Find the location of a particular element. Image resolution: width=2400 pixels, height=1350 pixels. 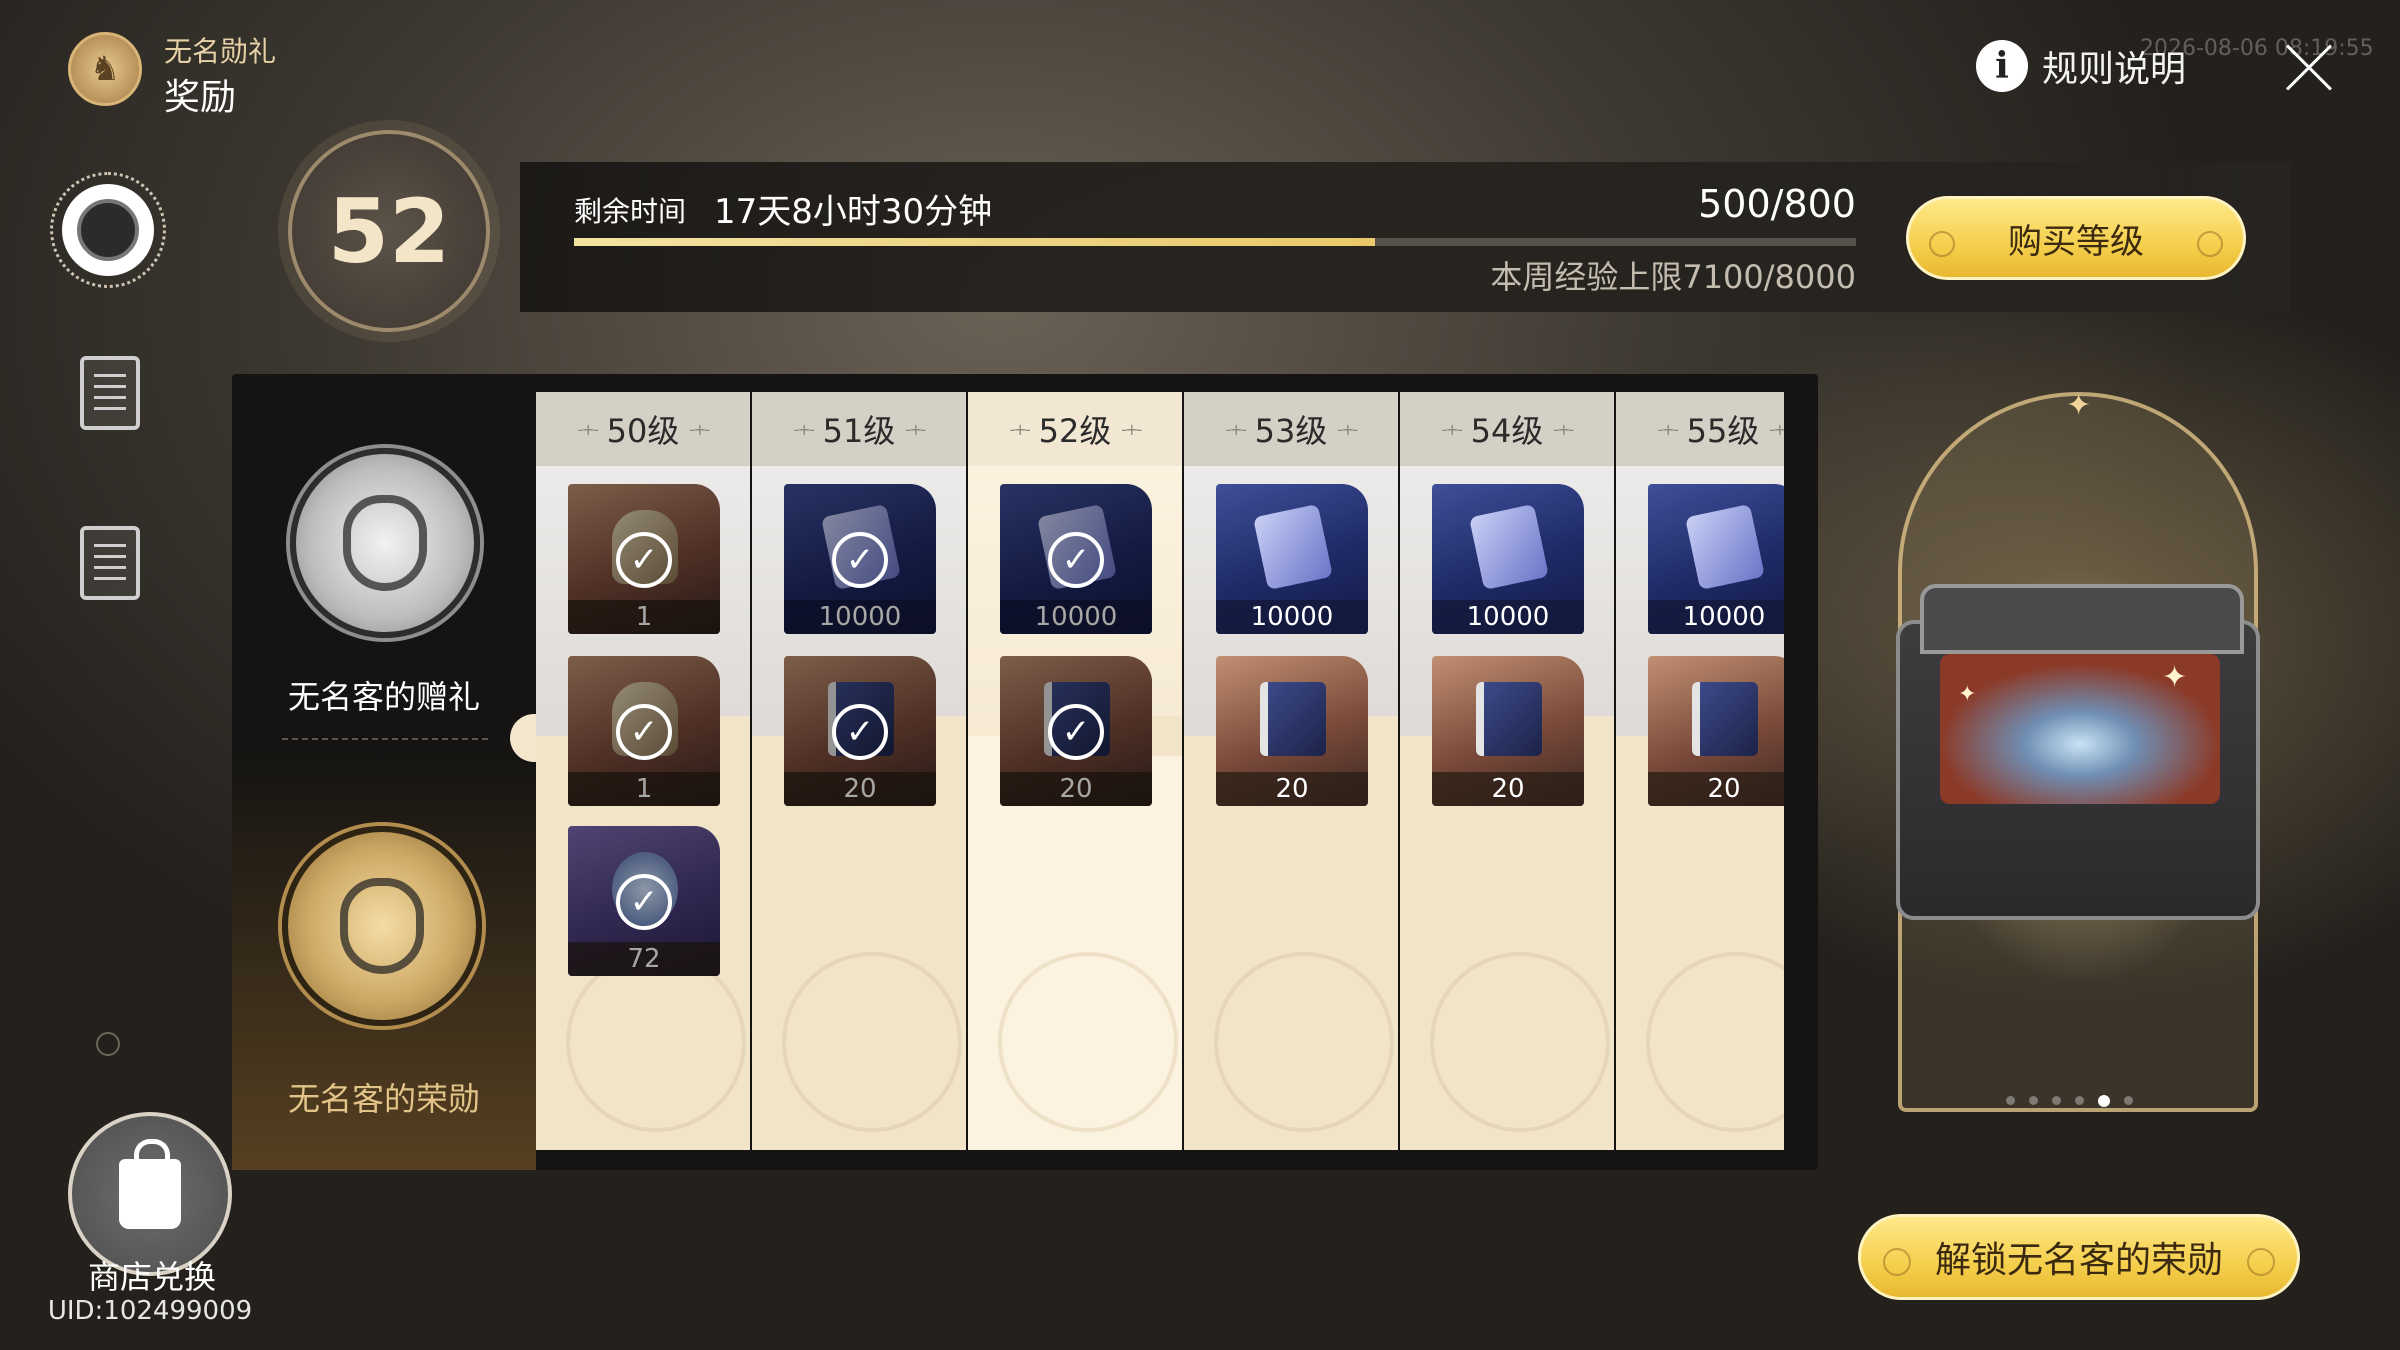

close-button is located at coordinates (2308, 68).